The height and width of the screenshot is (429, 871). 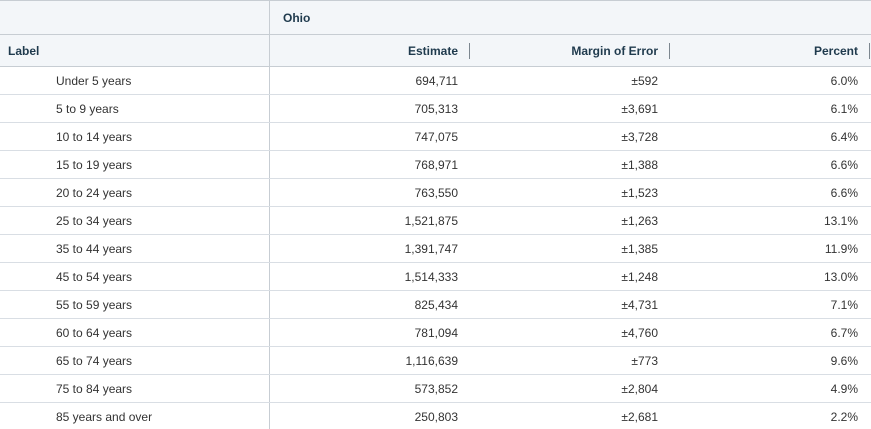 I want to click on table-row: 55 to 59 years 825,434 ±4,731 7.1%, so click(x=435, y=305).